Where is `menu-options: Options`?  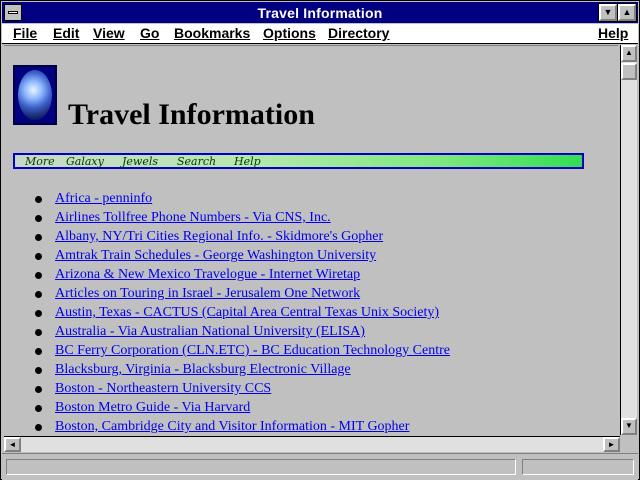 menu-options: Options is located at coordinates (289, 33).